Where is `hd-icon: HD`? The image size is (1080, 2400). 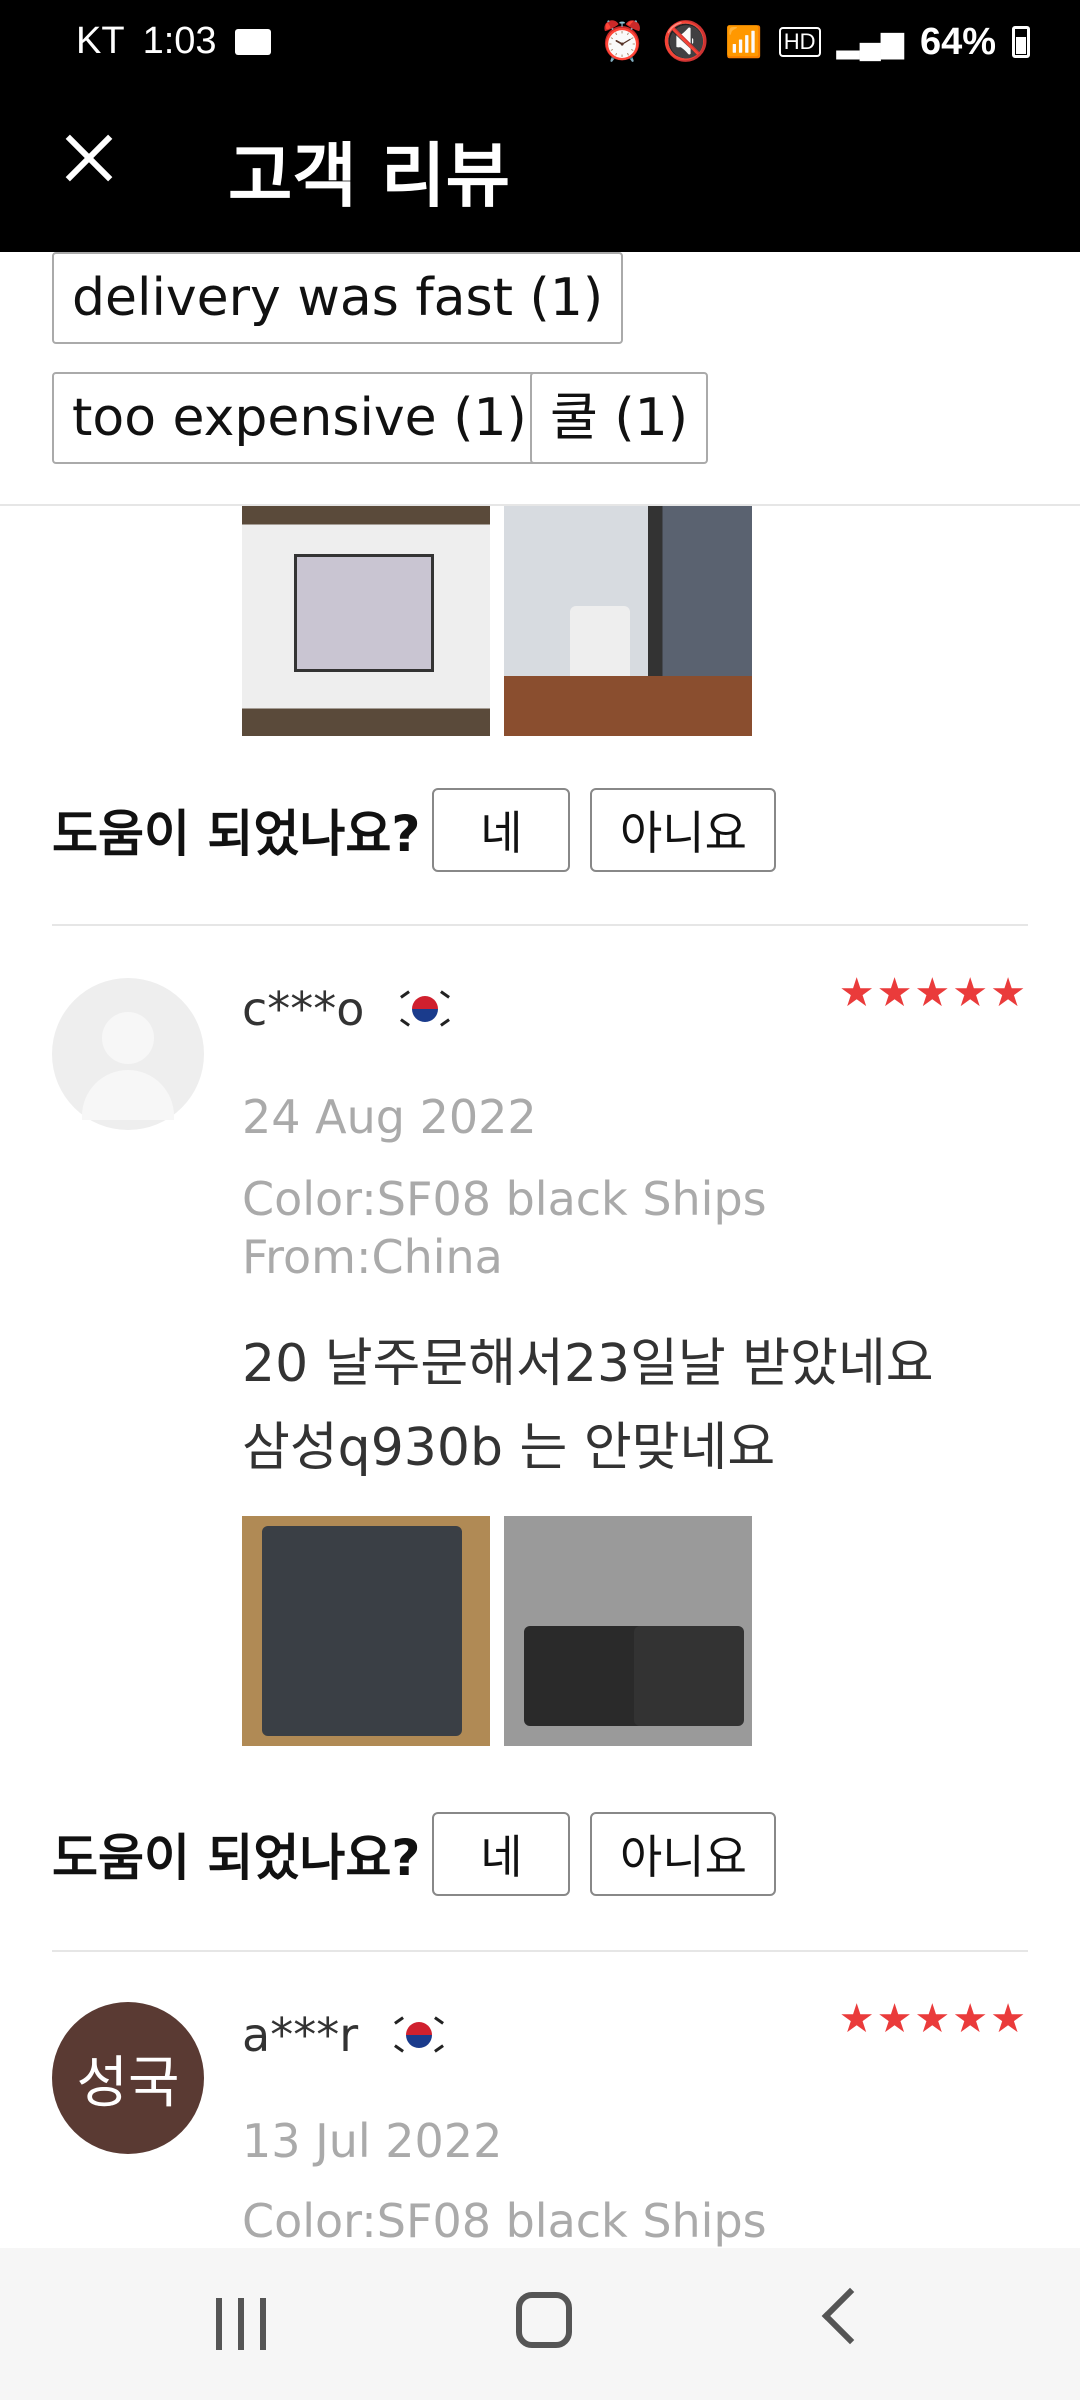
hd-icon: HD is located at coordinates (799, 42).